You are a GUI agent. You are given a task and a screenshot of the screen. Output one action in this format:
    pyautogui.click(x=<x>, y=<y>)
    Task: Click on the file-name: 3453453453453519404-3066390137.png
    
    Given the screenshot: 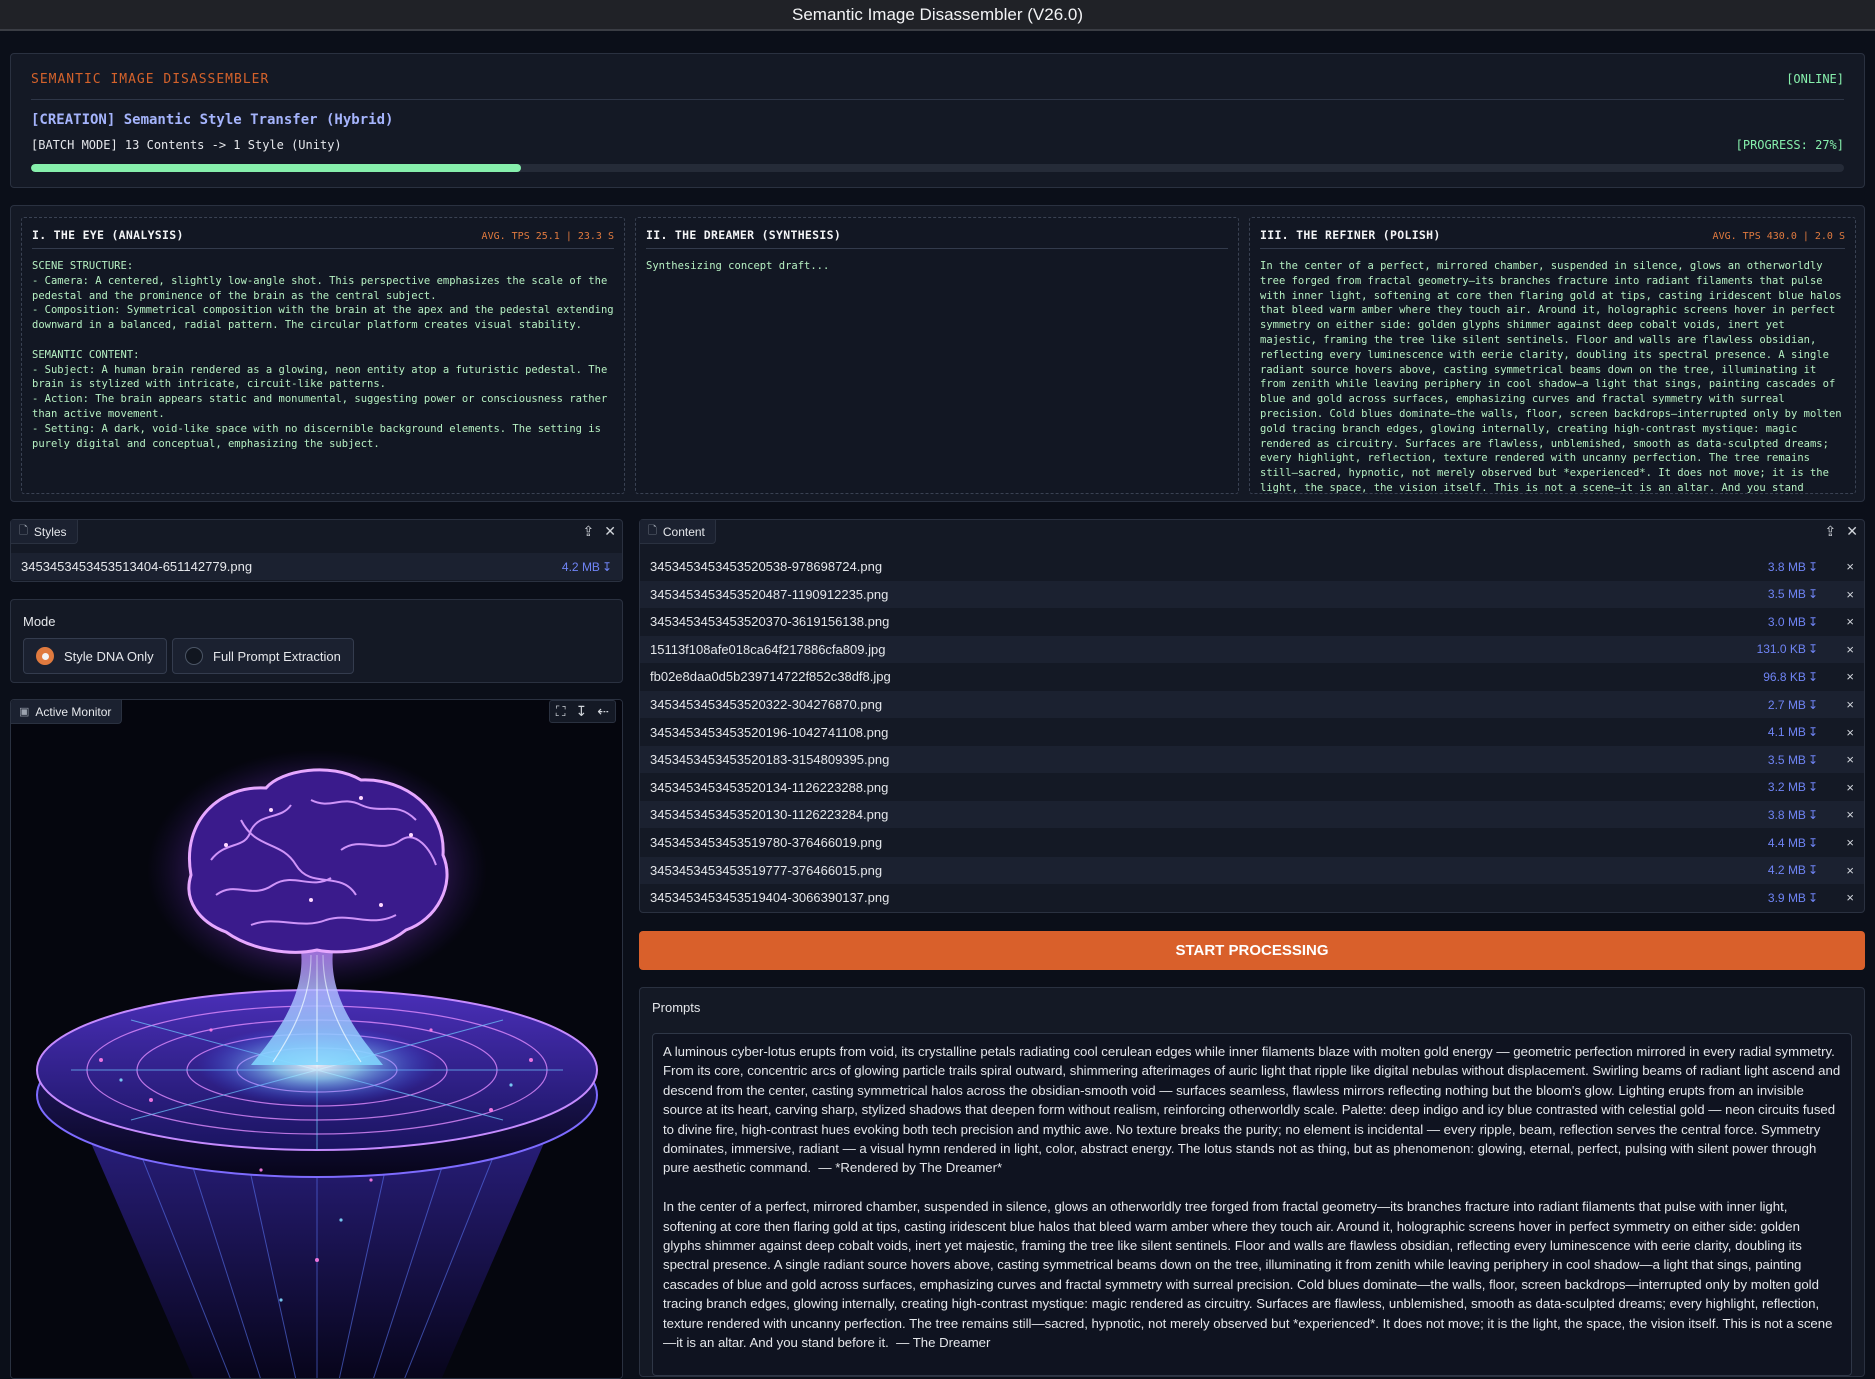 What is the action you would take?
    pyautogui.click(x=770, y=898)
    